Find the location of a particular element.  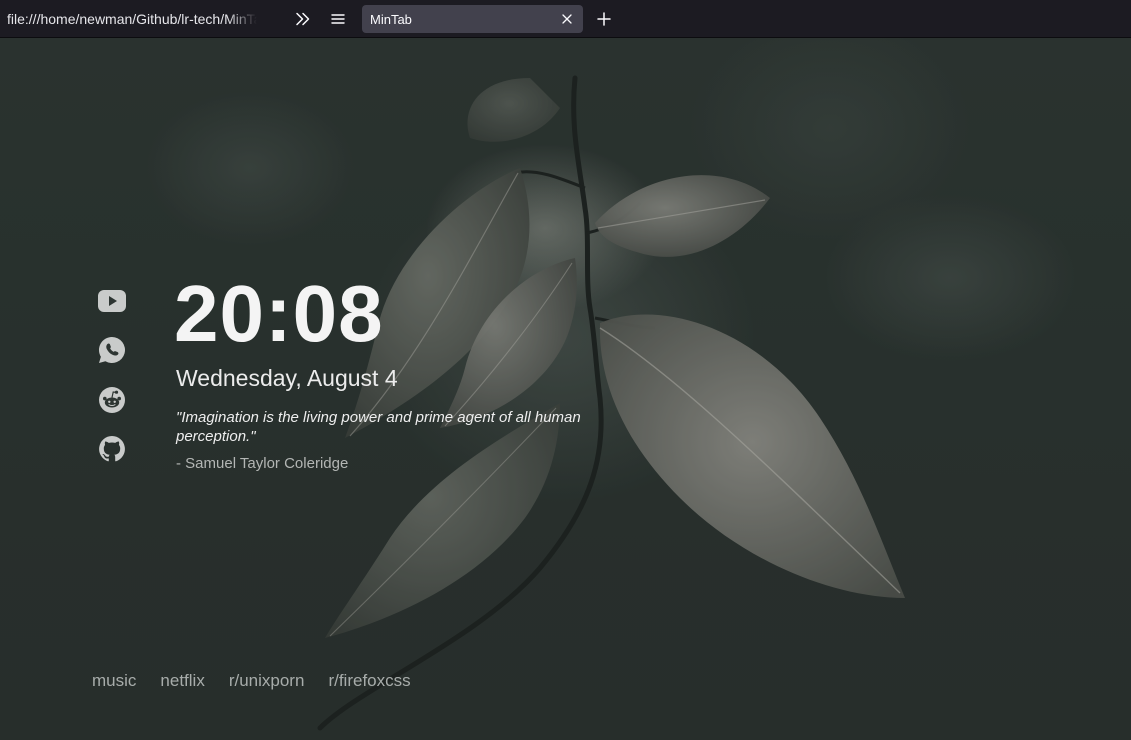

github-link is located at coordinates (112, 449).